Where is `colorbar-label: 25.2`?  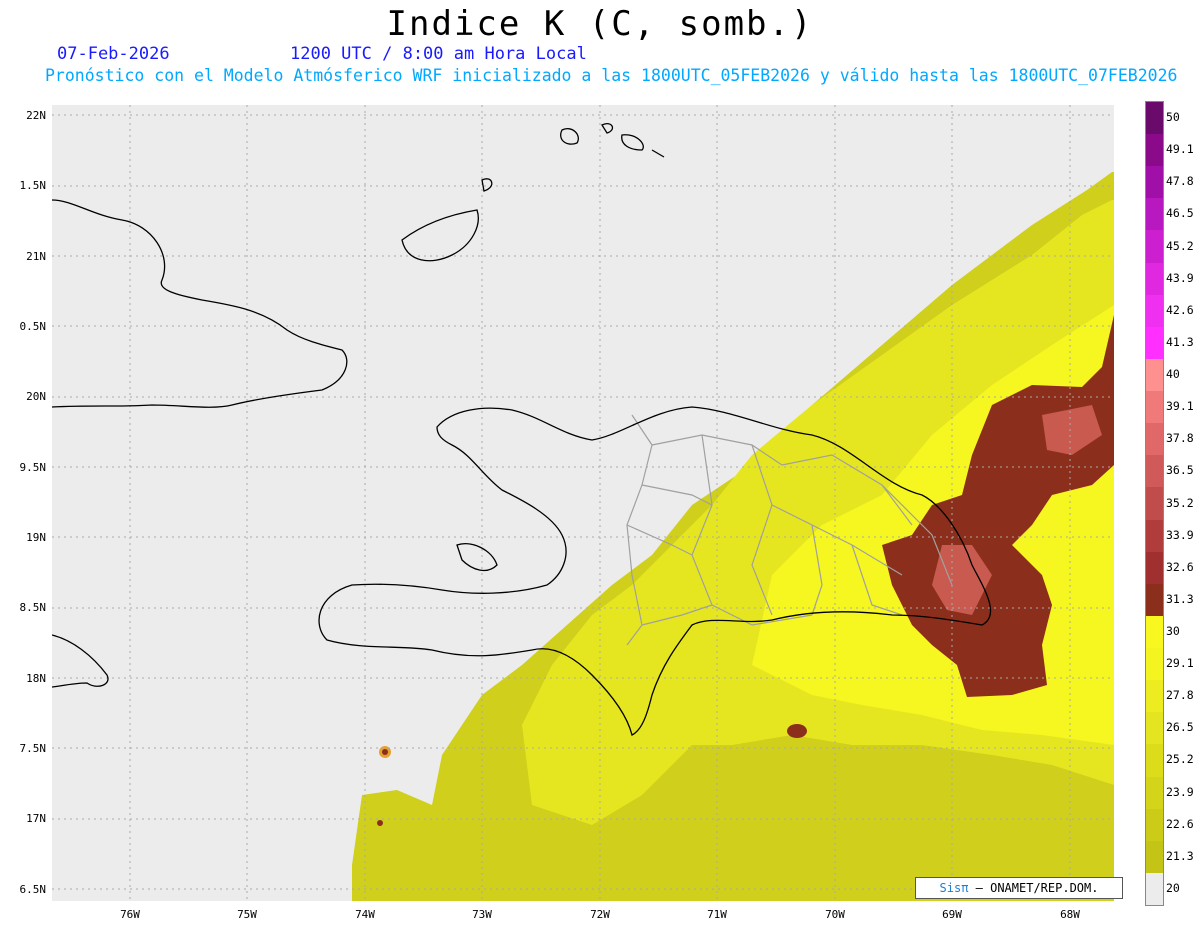
colorbar-label: 25.2 is located at coordinates (1180, 759).